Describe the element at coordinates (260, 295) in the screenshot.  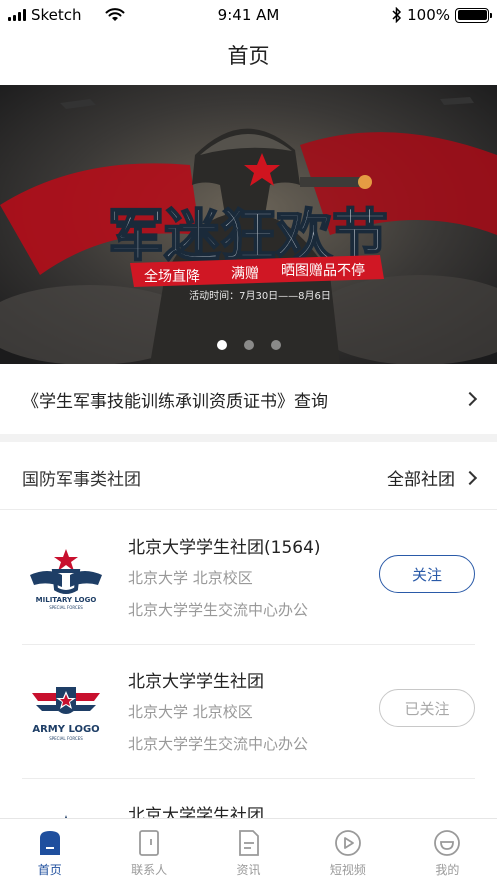
I see `banner-date: 活动时间：7月30日——8月6日` at that location.